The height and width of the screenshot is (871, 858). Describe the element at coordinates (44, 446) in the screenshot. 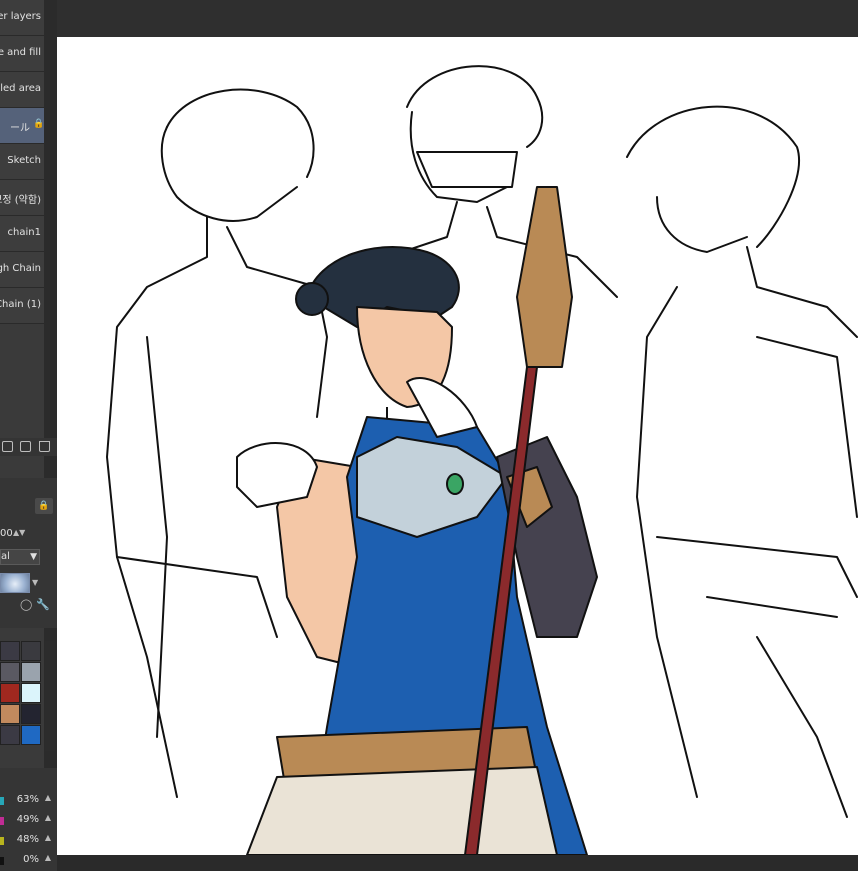

I see `delete-layer-icon` at that location.